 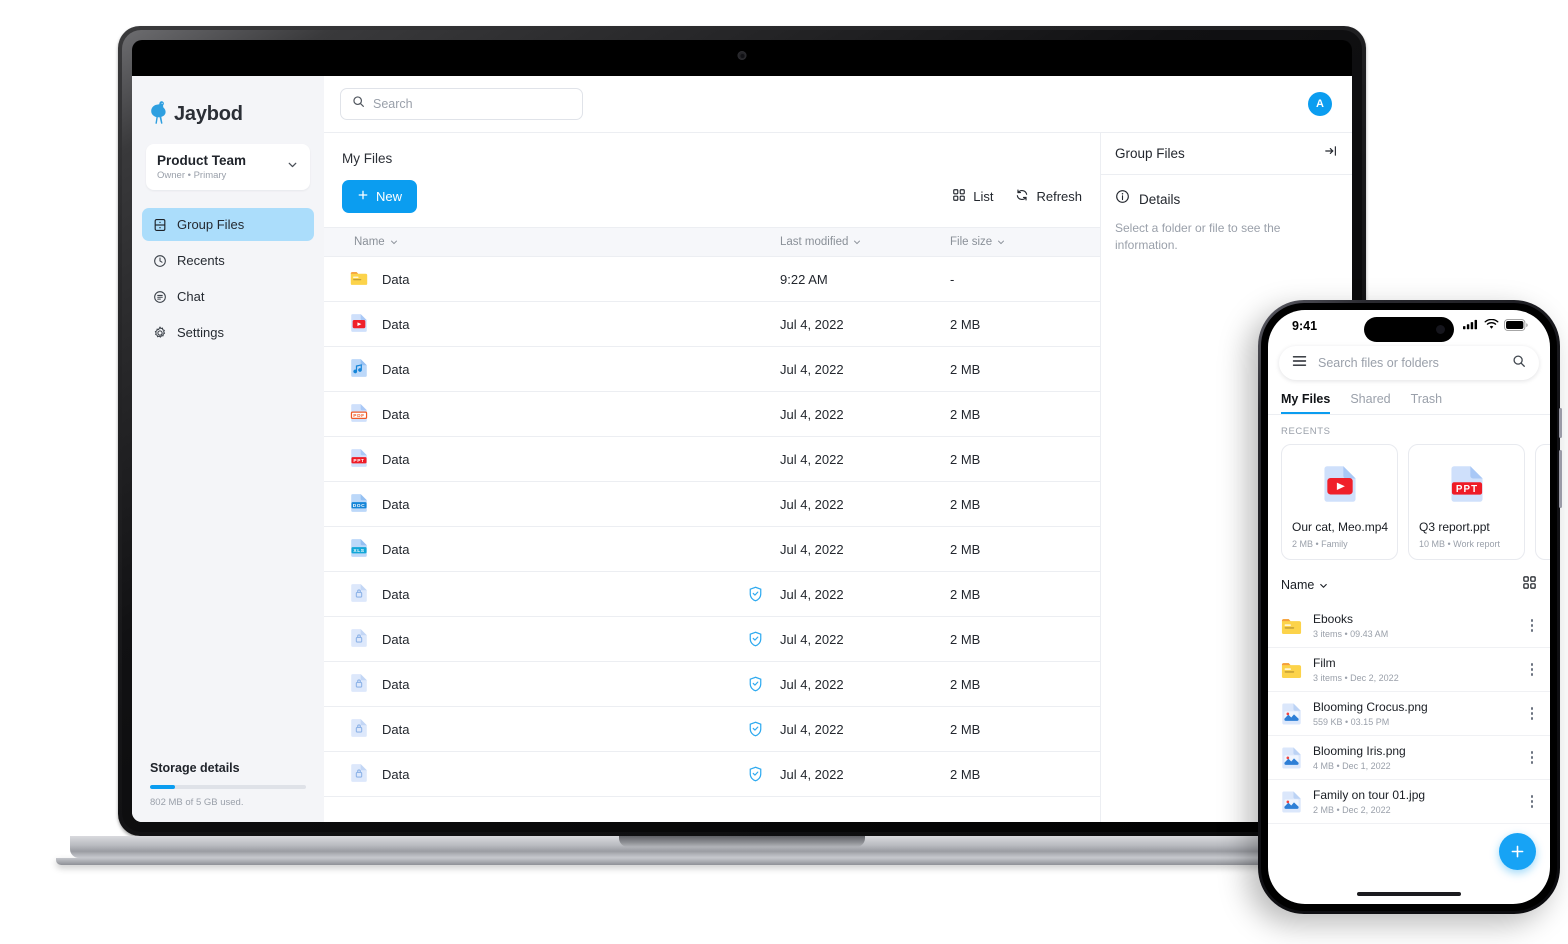 I want to click on image-icon, so click(x=1291, y=802).